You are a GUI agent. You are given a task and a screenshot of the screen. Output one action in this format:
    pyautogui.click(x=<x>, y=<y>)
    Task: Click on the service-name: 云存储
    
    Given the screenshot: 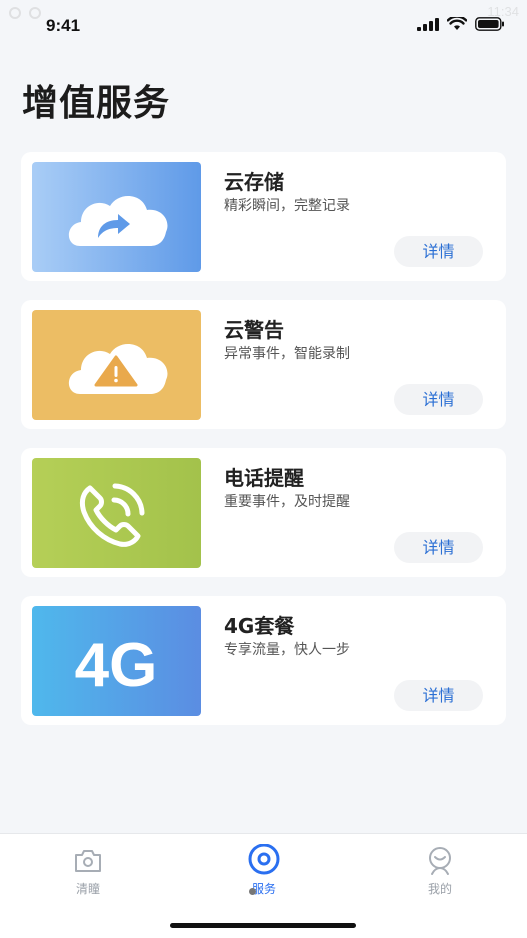 What is the action you would take?
    pyautogui.click(x=254, y=182)
    